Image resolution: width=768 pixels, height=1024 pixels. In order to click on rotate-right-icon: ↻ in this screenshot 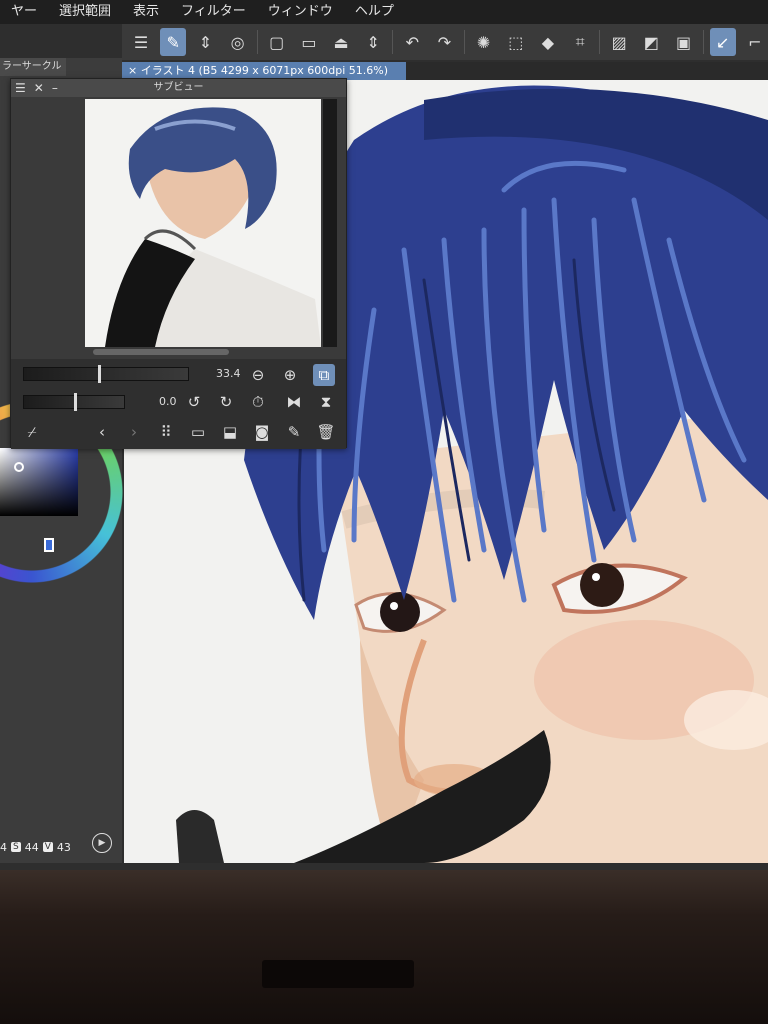, I will do `click(226, 402)`.